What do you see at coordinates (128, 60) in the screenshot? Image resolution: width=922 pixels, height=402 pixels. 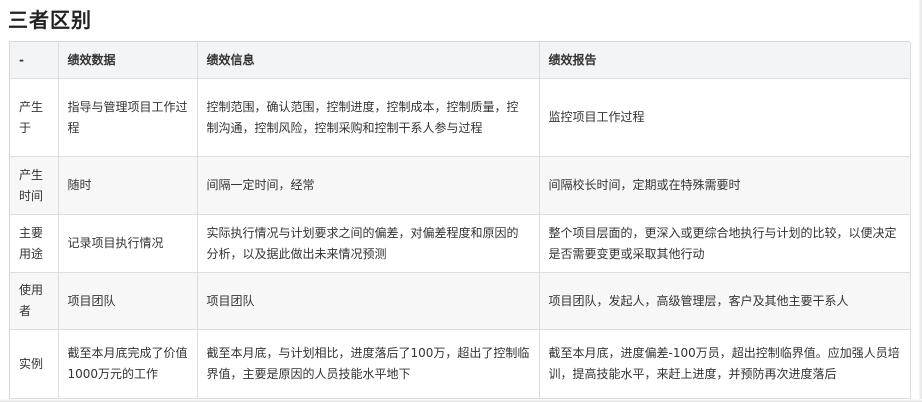 I see `header-cell-performance-data: 绩效数据` at bounding box center [128, 60].